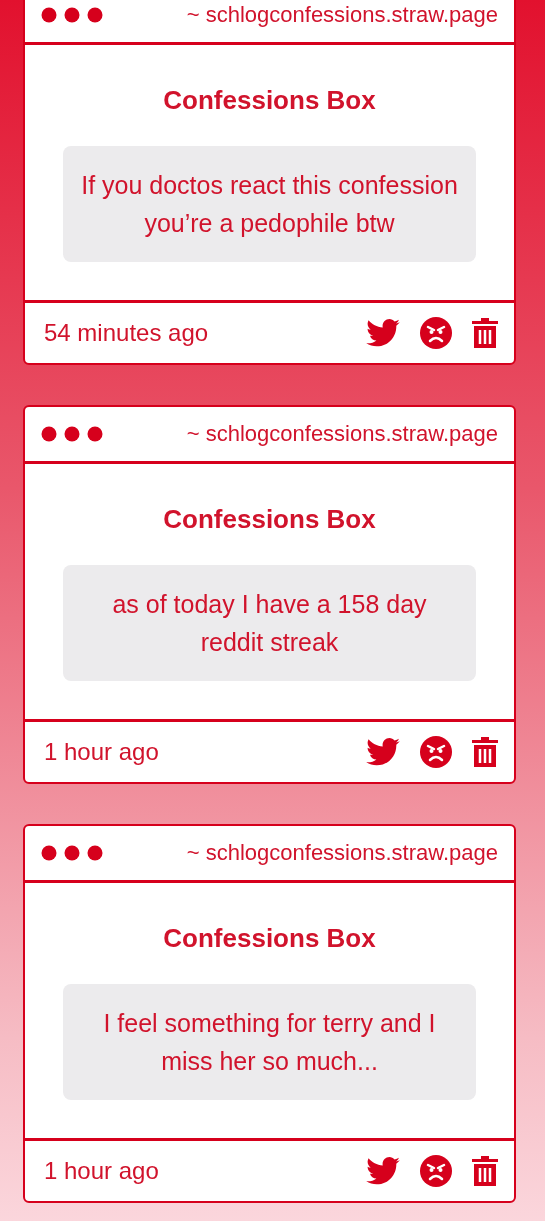  I want to click on confession-text: If you doctos react this confession you’re a pedophile btw, so click(269, 204).